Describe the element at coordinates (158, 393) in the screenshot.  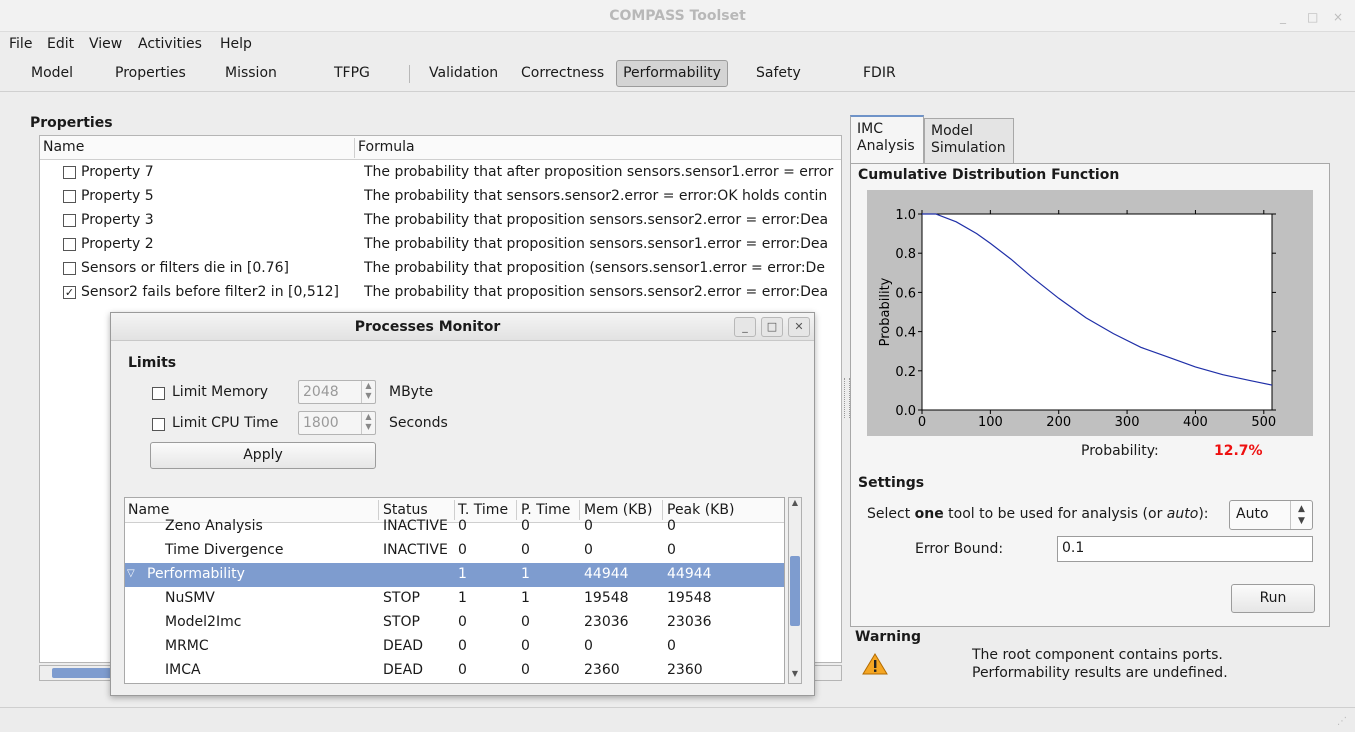
I see `limit-memory-checkbox` at that location.